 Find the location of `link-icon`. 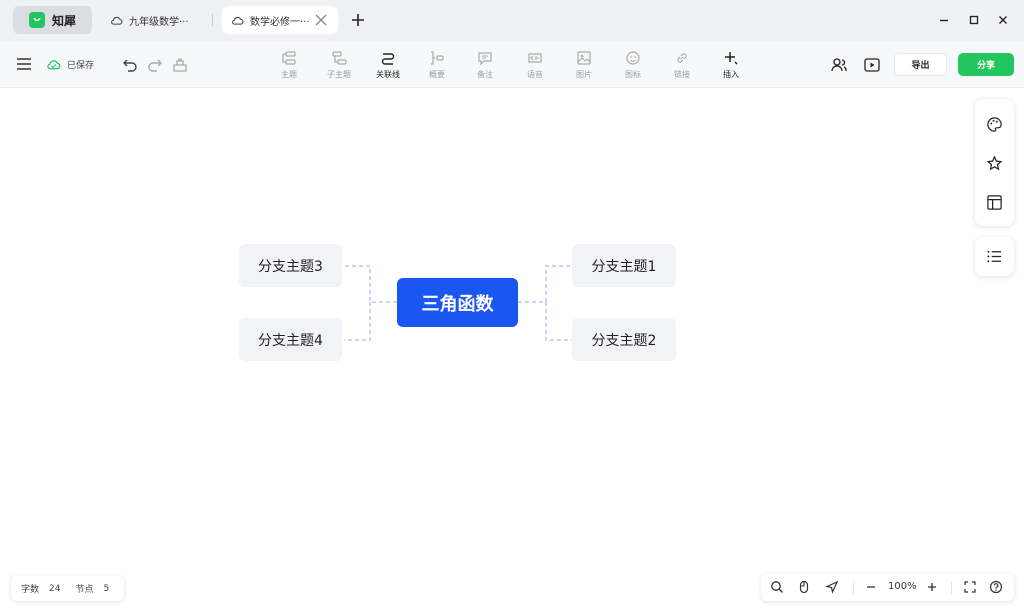

link-icon is located at coordinates (682, 58).